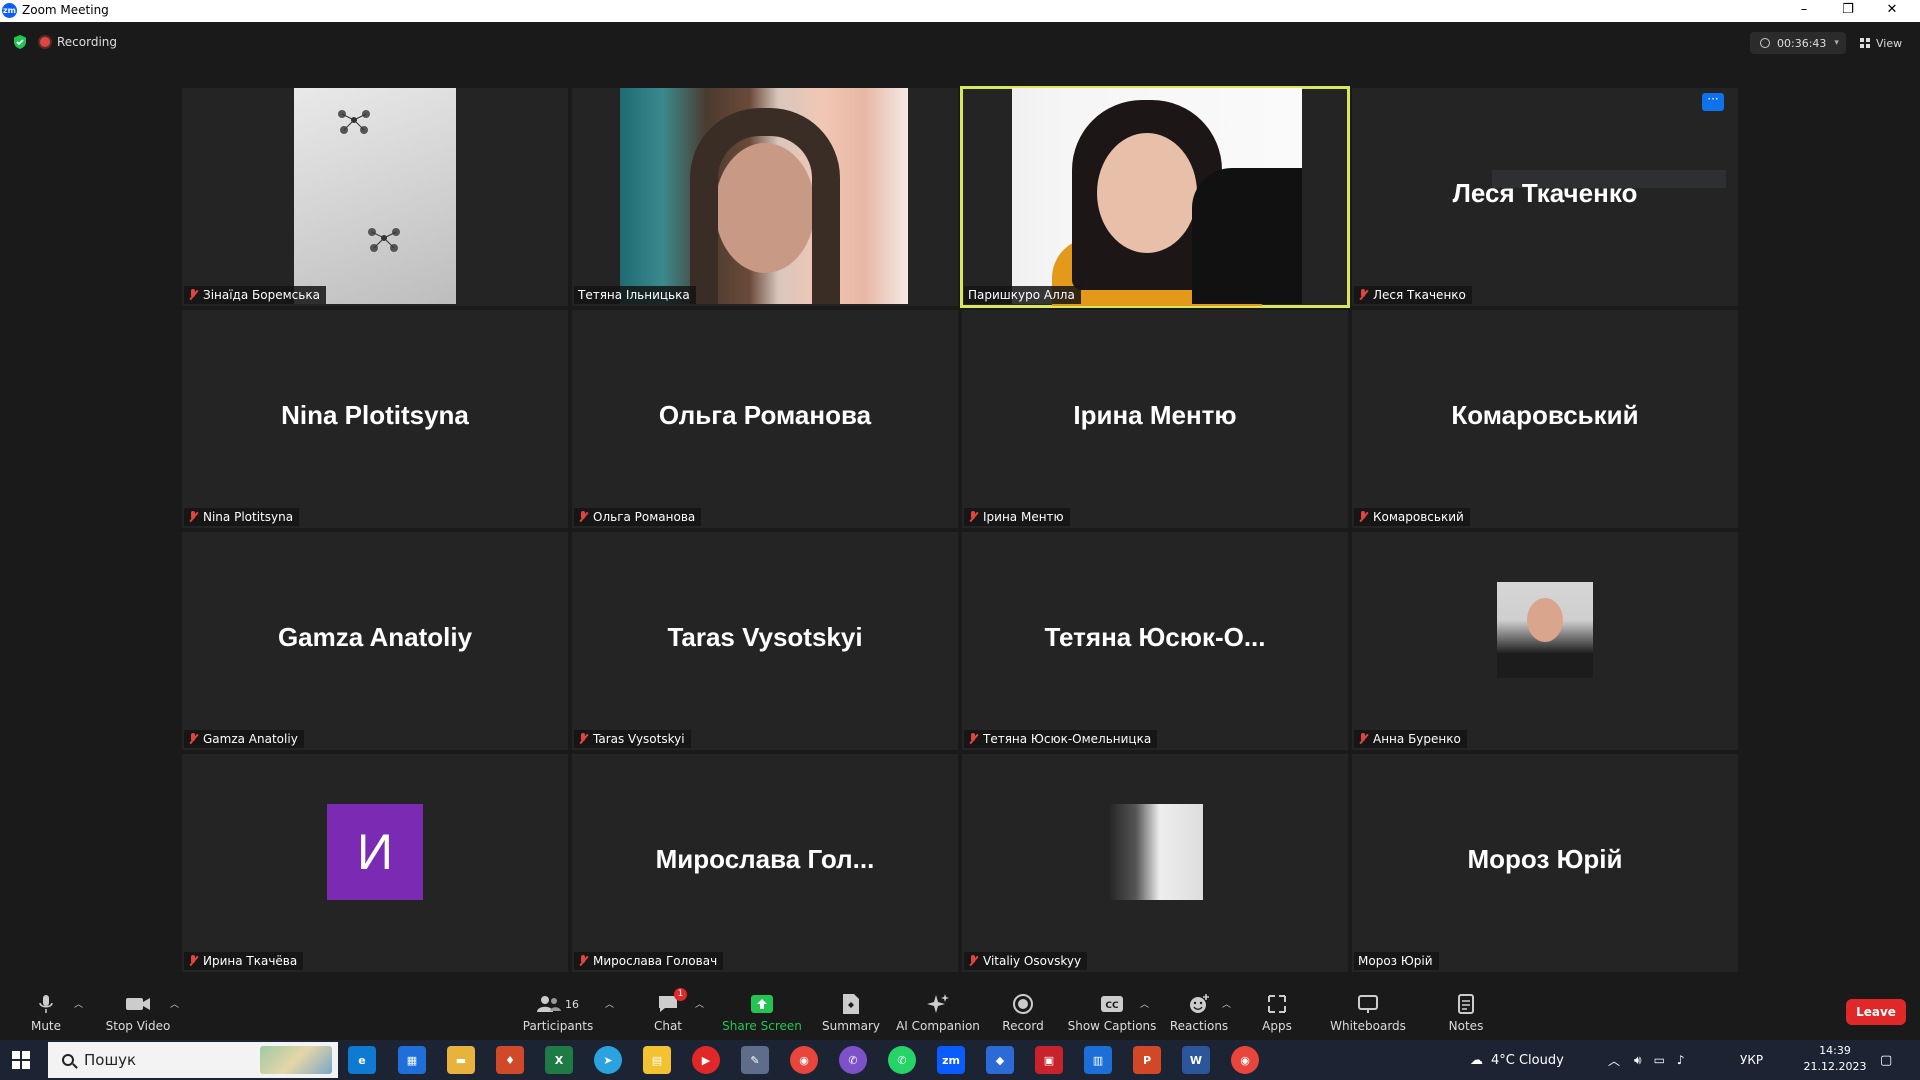 Image resolution: width=1920 pixels, height=1080 pixels. Describe the element at coordinates (755, 1060) in the screenshot. I see `app-icon: ✎` at that location.